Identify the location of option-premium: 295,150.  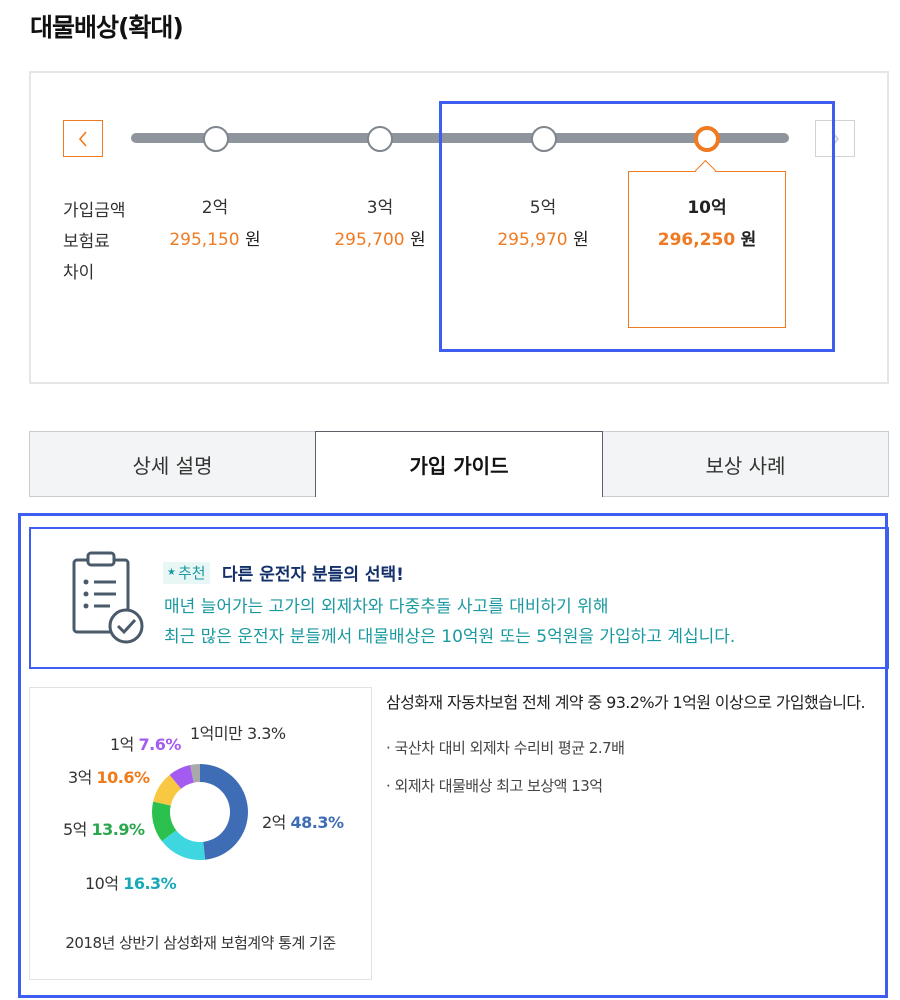
(204, 240).